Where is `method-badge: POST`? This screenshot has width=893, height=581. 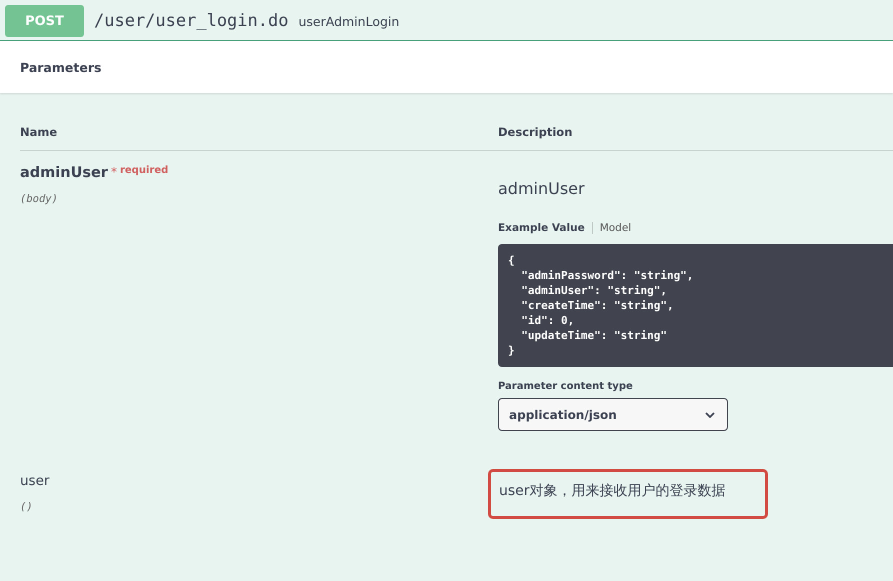 method-badge: POST is located at coordinates (44, 21).